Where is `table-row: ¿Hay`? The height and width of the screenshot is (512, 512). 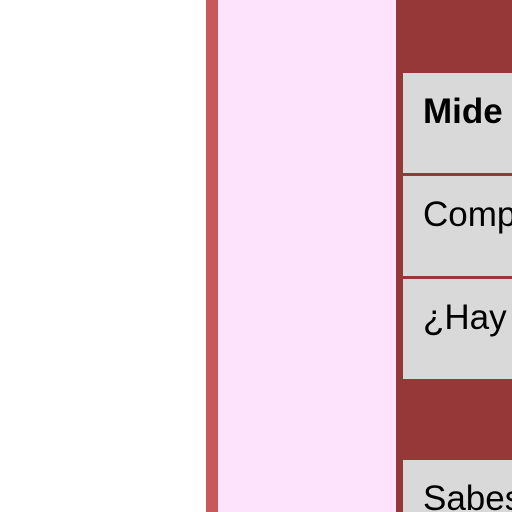 table-row: ¿Hay is located at coordinates (457, 329).